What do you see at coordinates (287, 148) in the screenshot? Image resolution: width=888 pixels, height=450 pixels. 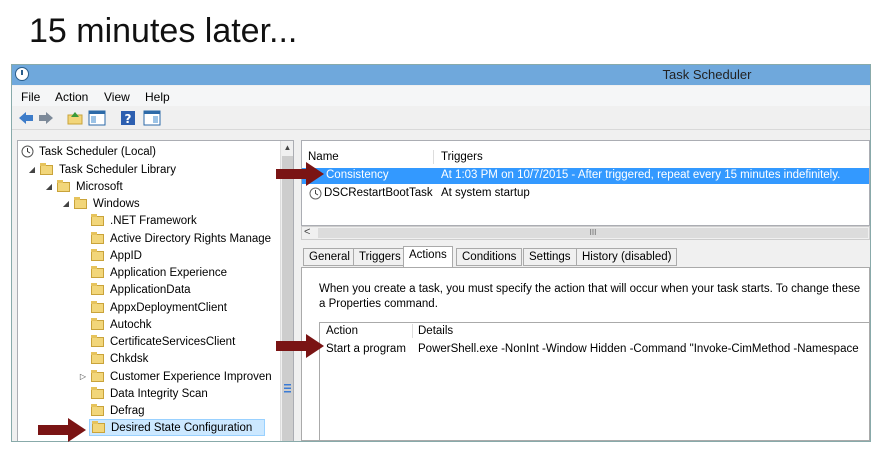 I see `scroll-up-icon: ▲` at bounding box center [287, 148].